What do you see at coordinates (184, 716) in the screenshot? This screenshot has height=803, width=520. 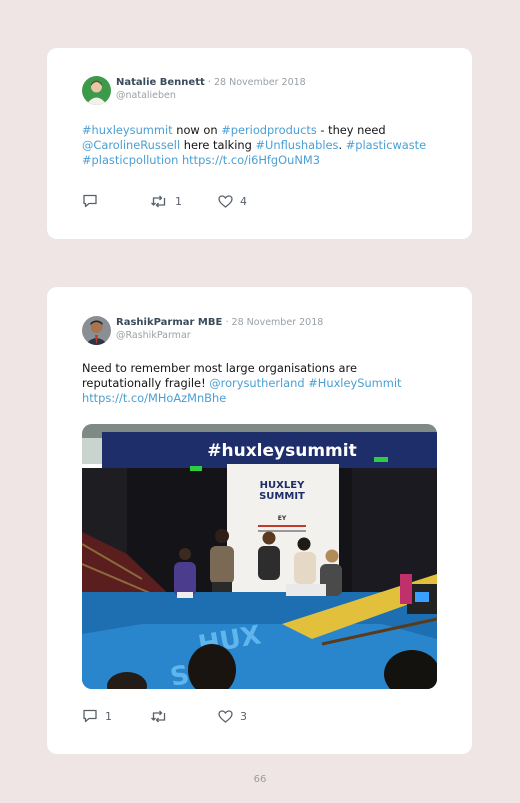 I see `retweet-button` at bounding box center [184, 716].